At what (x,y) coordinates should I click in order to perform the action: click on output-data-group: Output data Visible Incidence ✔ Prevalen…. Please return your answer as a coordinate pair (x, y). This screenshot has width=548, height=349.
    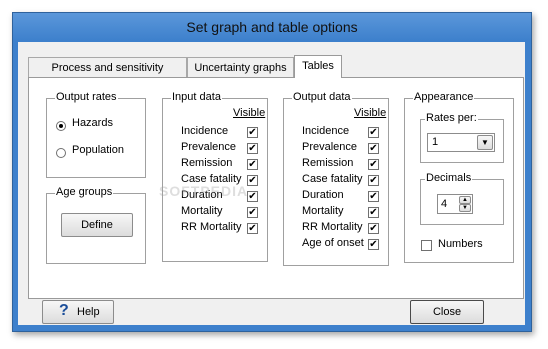
    Looking at the image, I should click on (336, 178).